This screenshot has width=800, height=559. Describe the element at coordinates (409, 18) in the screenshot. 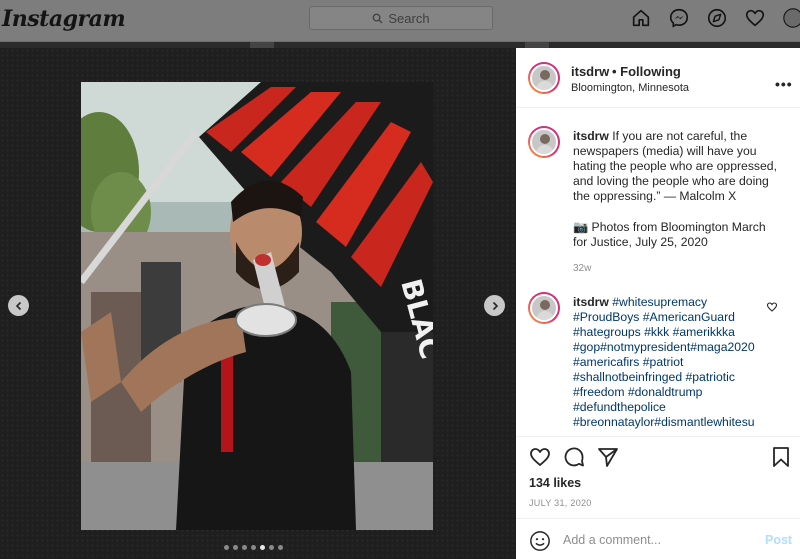

I see `search-placeholder: Search` at that location.